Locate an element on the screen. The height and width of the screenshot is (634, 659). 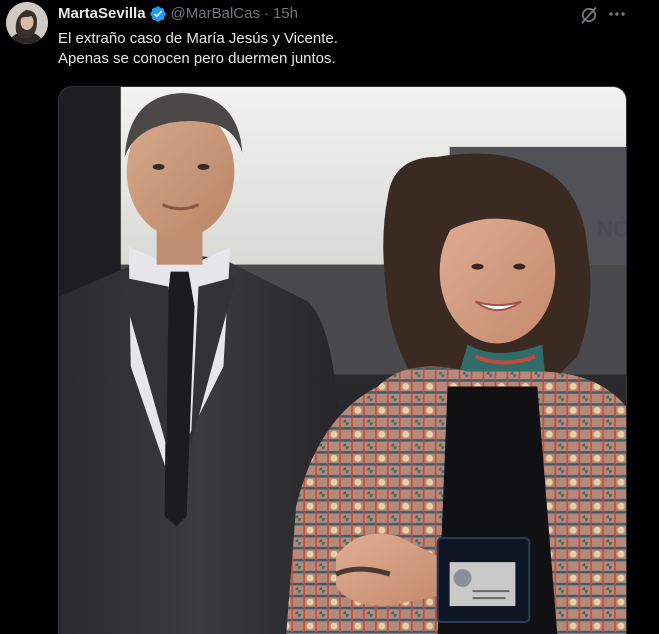
grok-icon is located at coordinates (589, 15).